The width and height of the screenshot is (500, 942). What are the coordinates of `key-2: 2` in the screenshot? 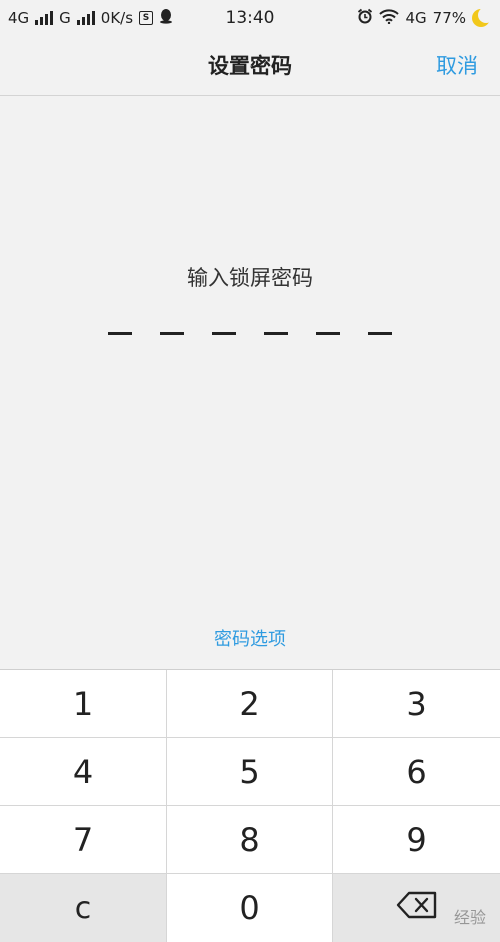 It's located at (250, 704).